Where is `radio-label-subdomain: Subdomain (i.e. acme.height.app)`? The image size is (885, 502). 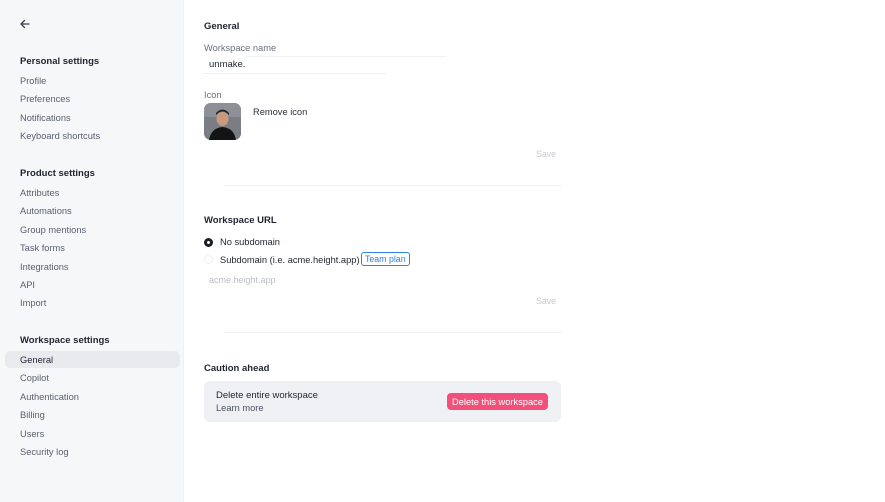 radio-label-subdomain: Subdomain (i.e. acme.height.app) is located at coordinates (290, 260).